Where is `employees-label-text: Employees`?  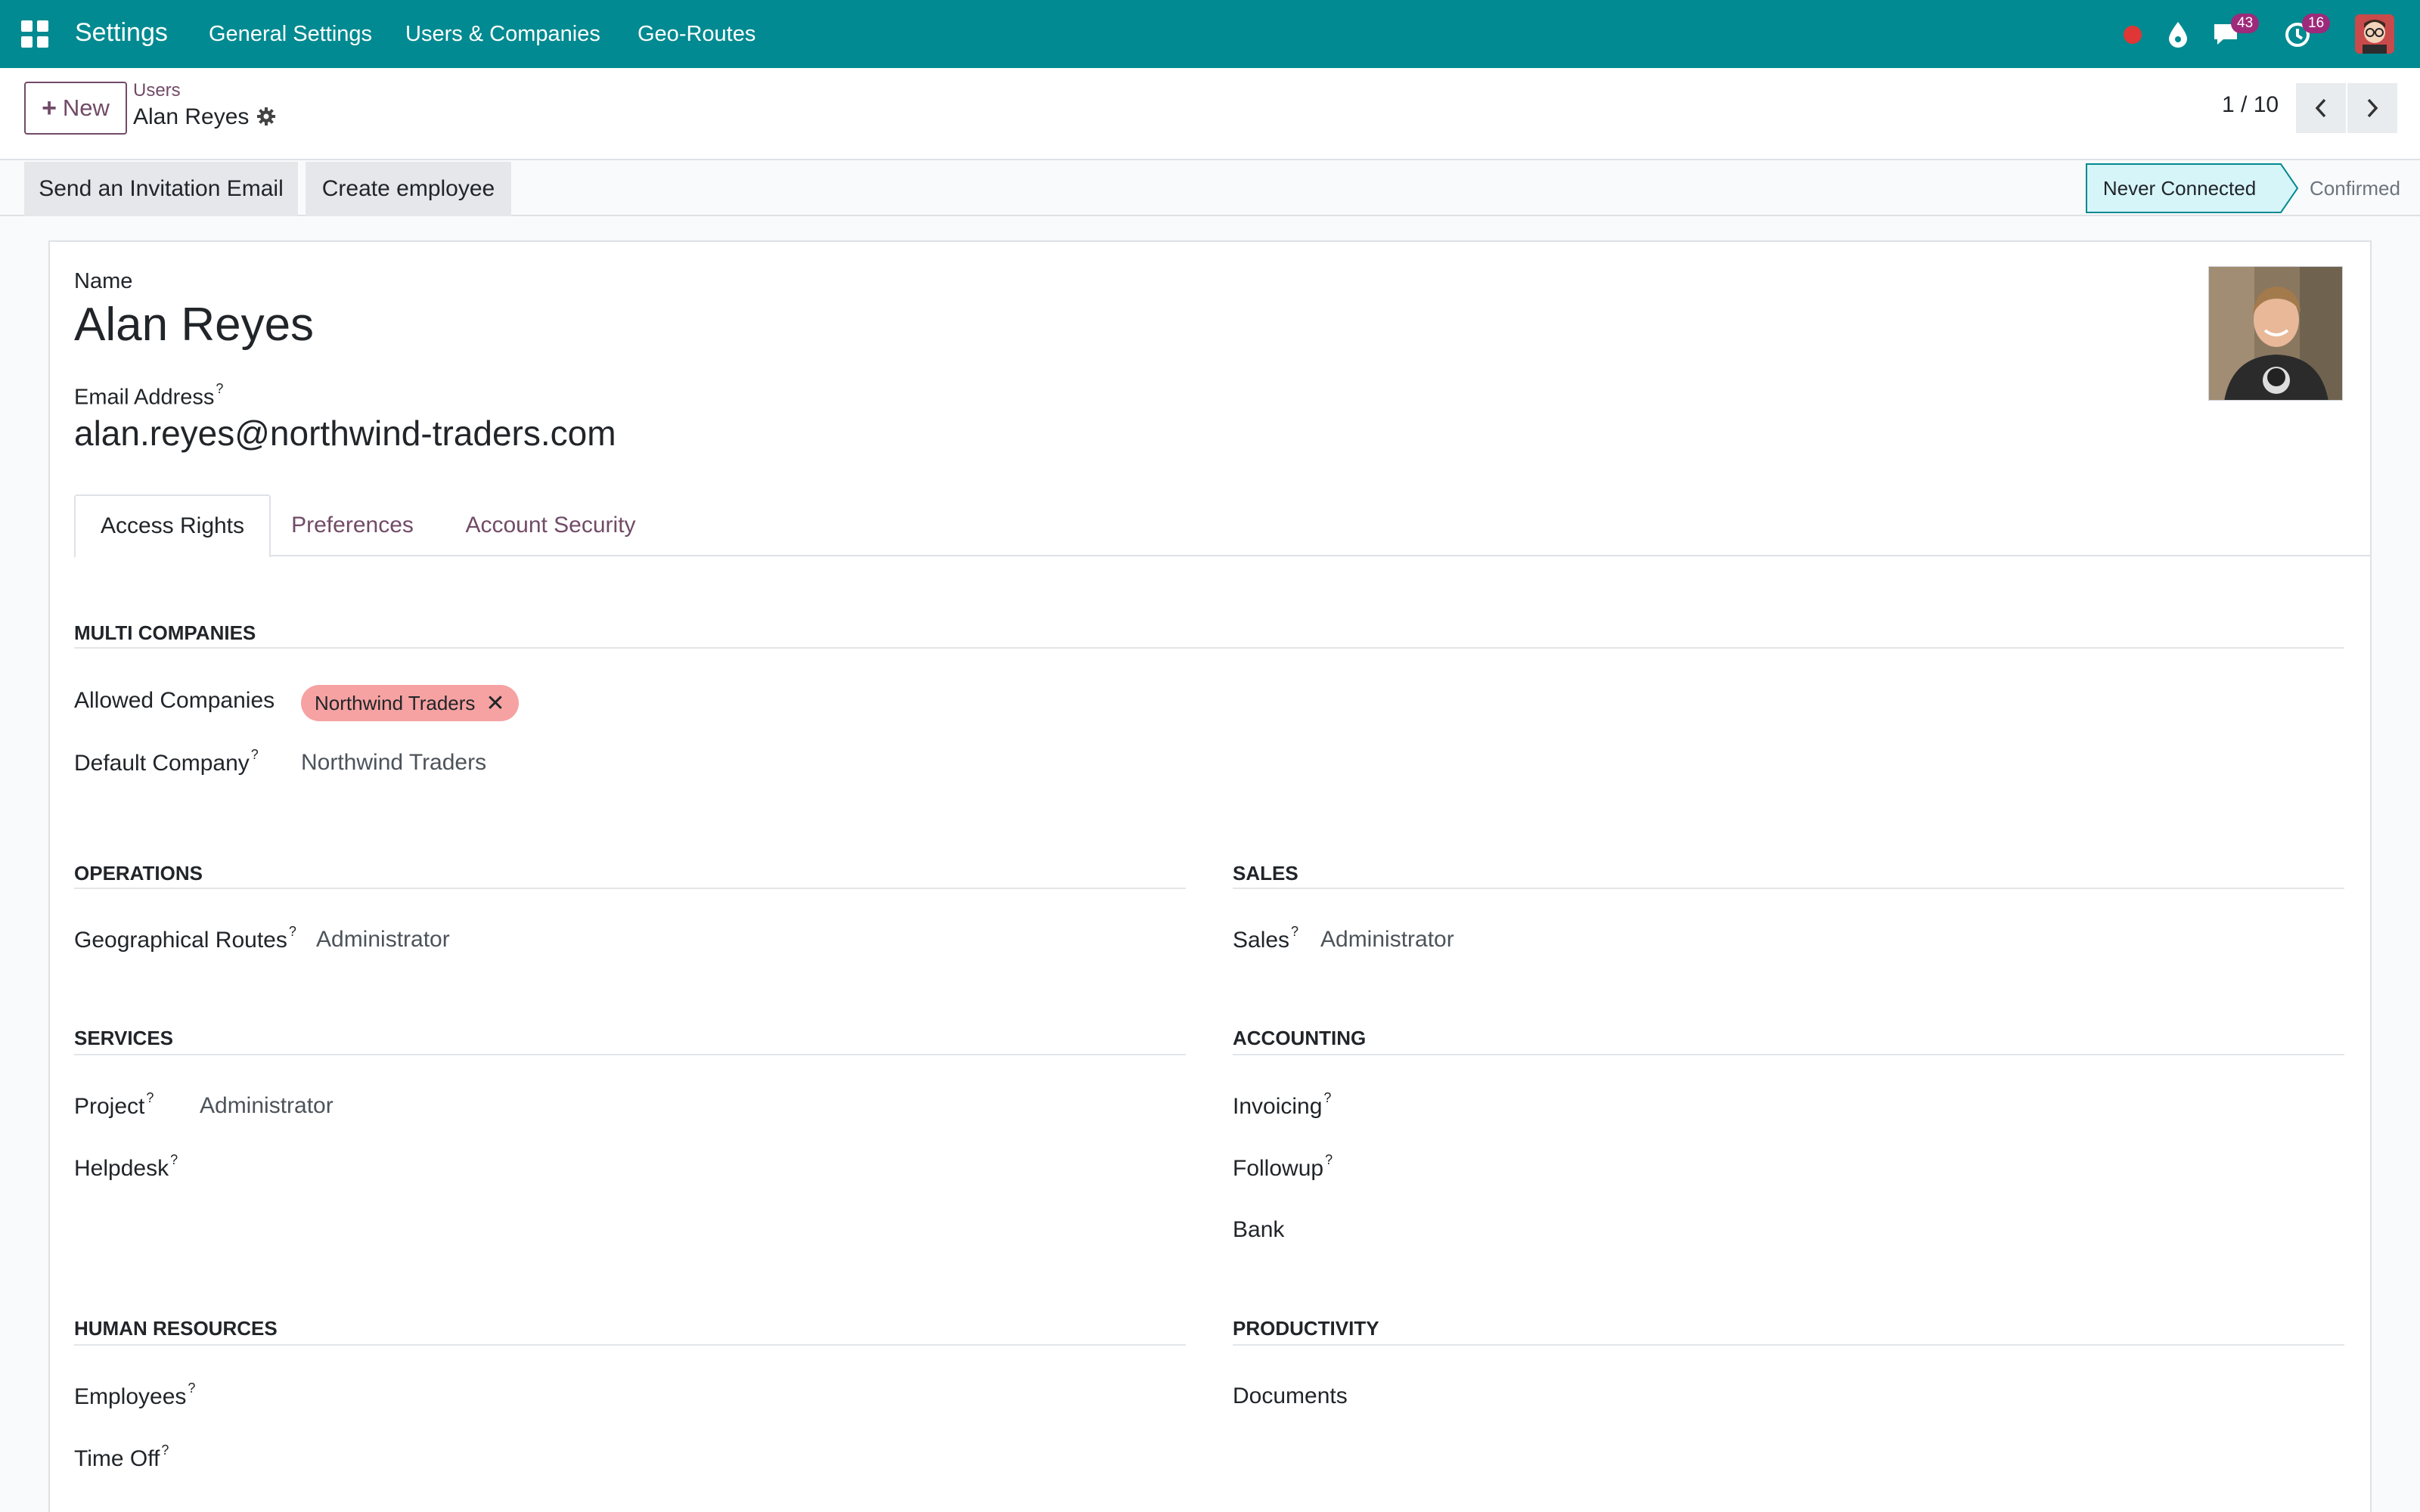
employees-label-text: Employees is located at coordinates (130, 1396).